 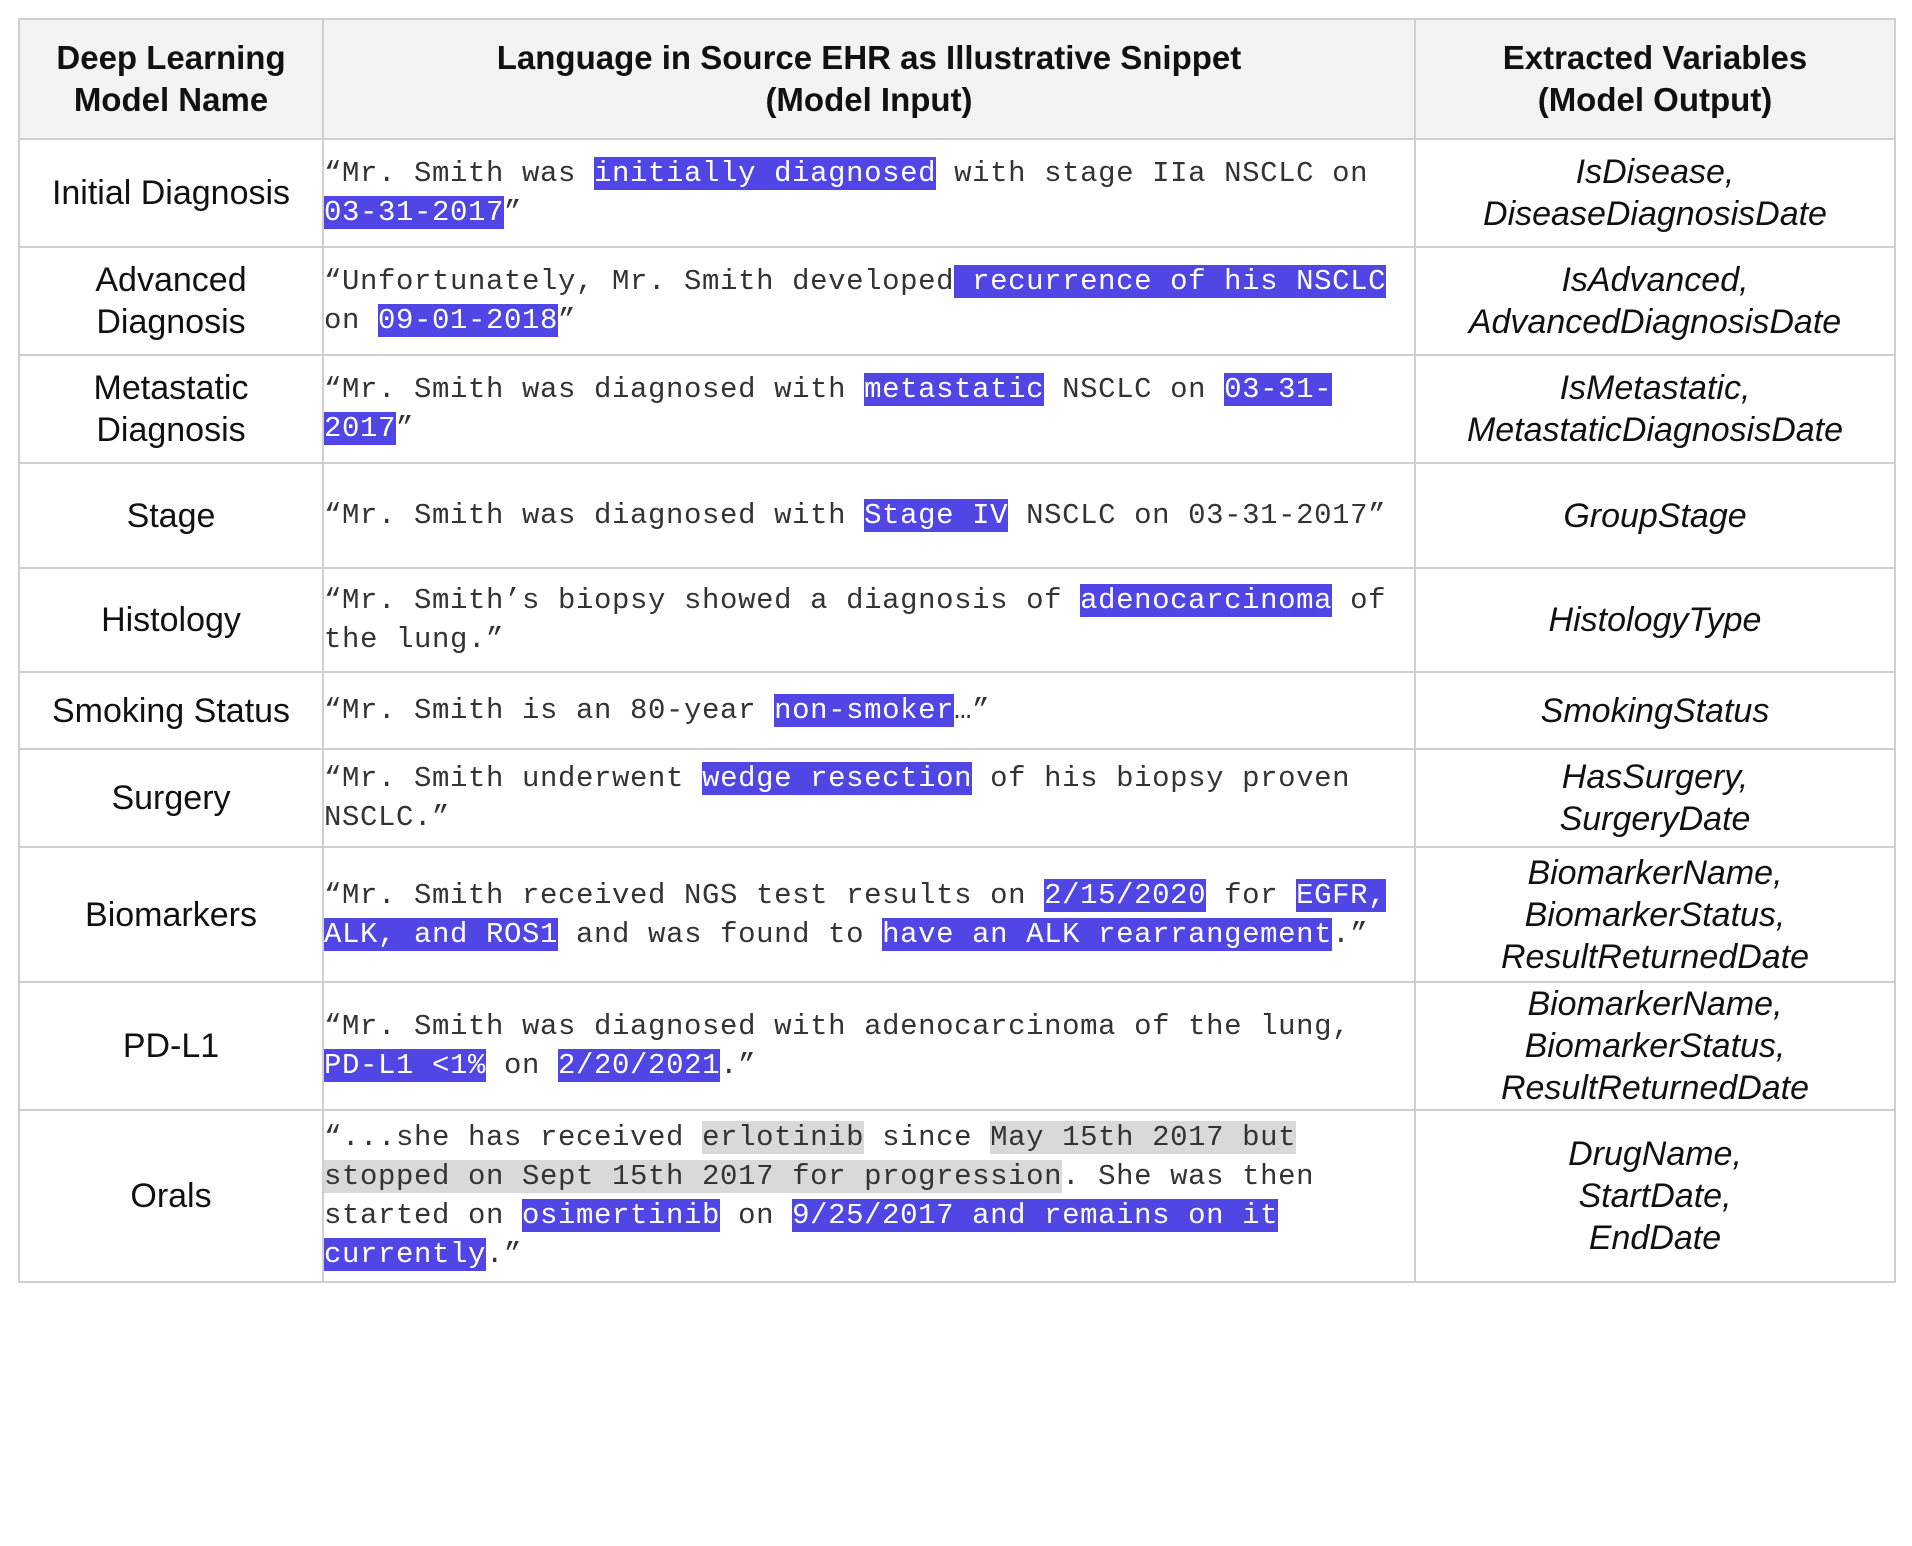 I want to click on extracted-variables-cell: HistologyType, so click(x=1655, y=620).